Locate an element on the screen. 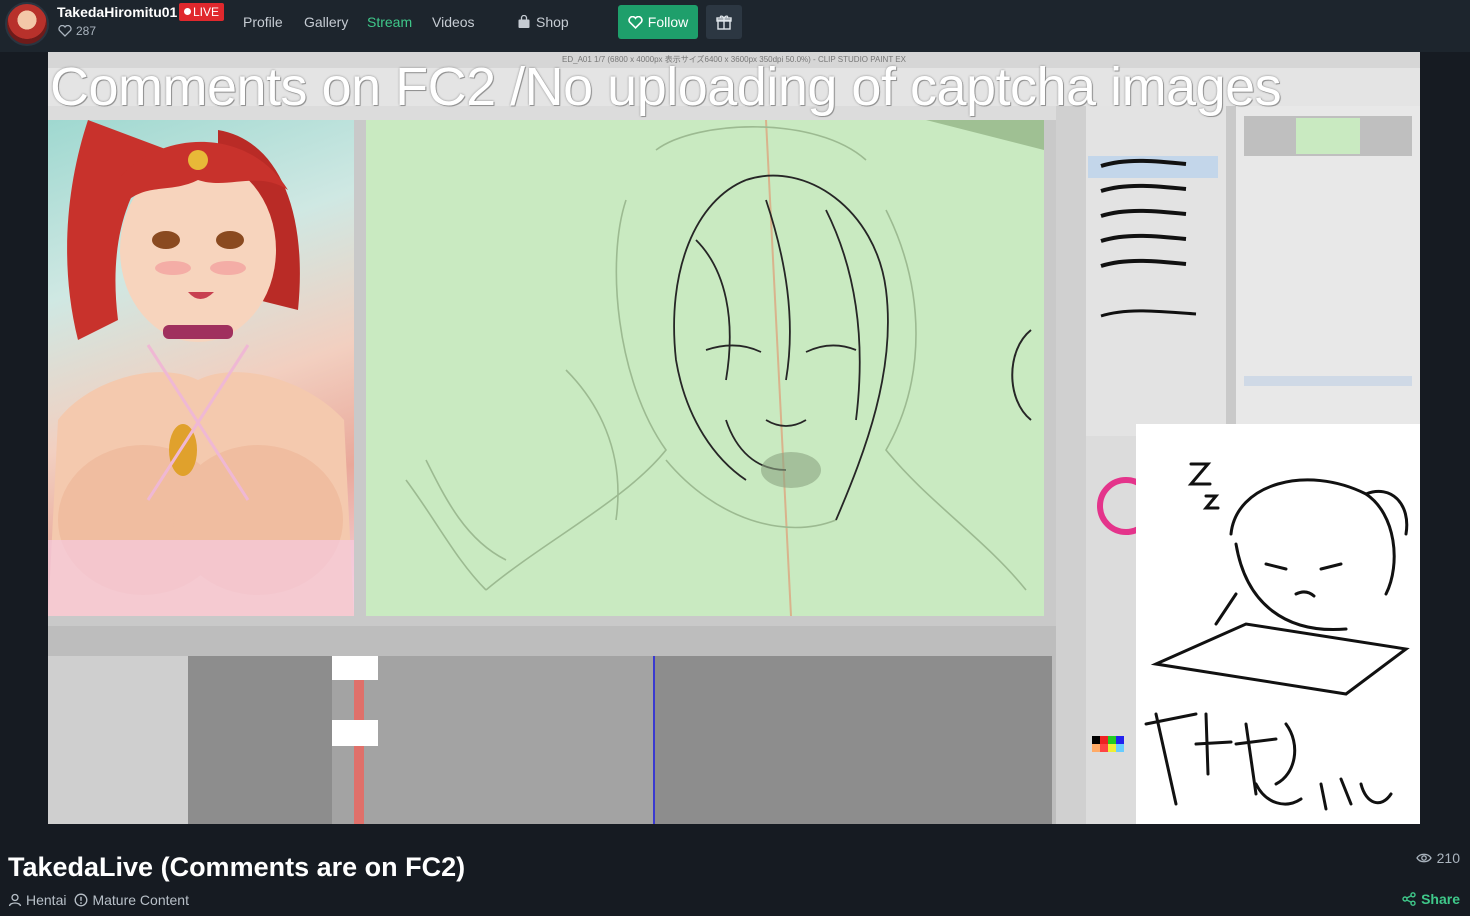 The width and height of the screenshot is (1470, 916). nav-profile: Profile is located at coordinates (263, 22).